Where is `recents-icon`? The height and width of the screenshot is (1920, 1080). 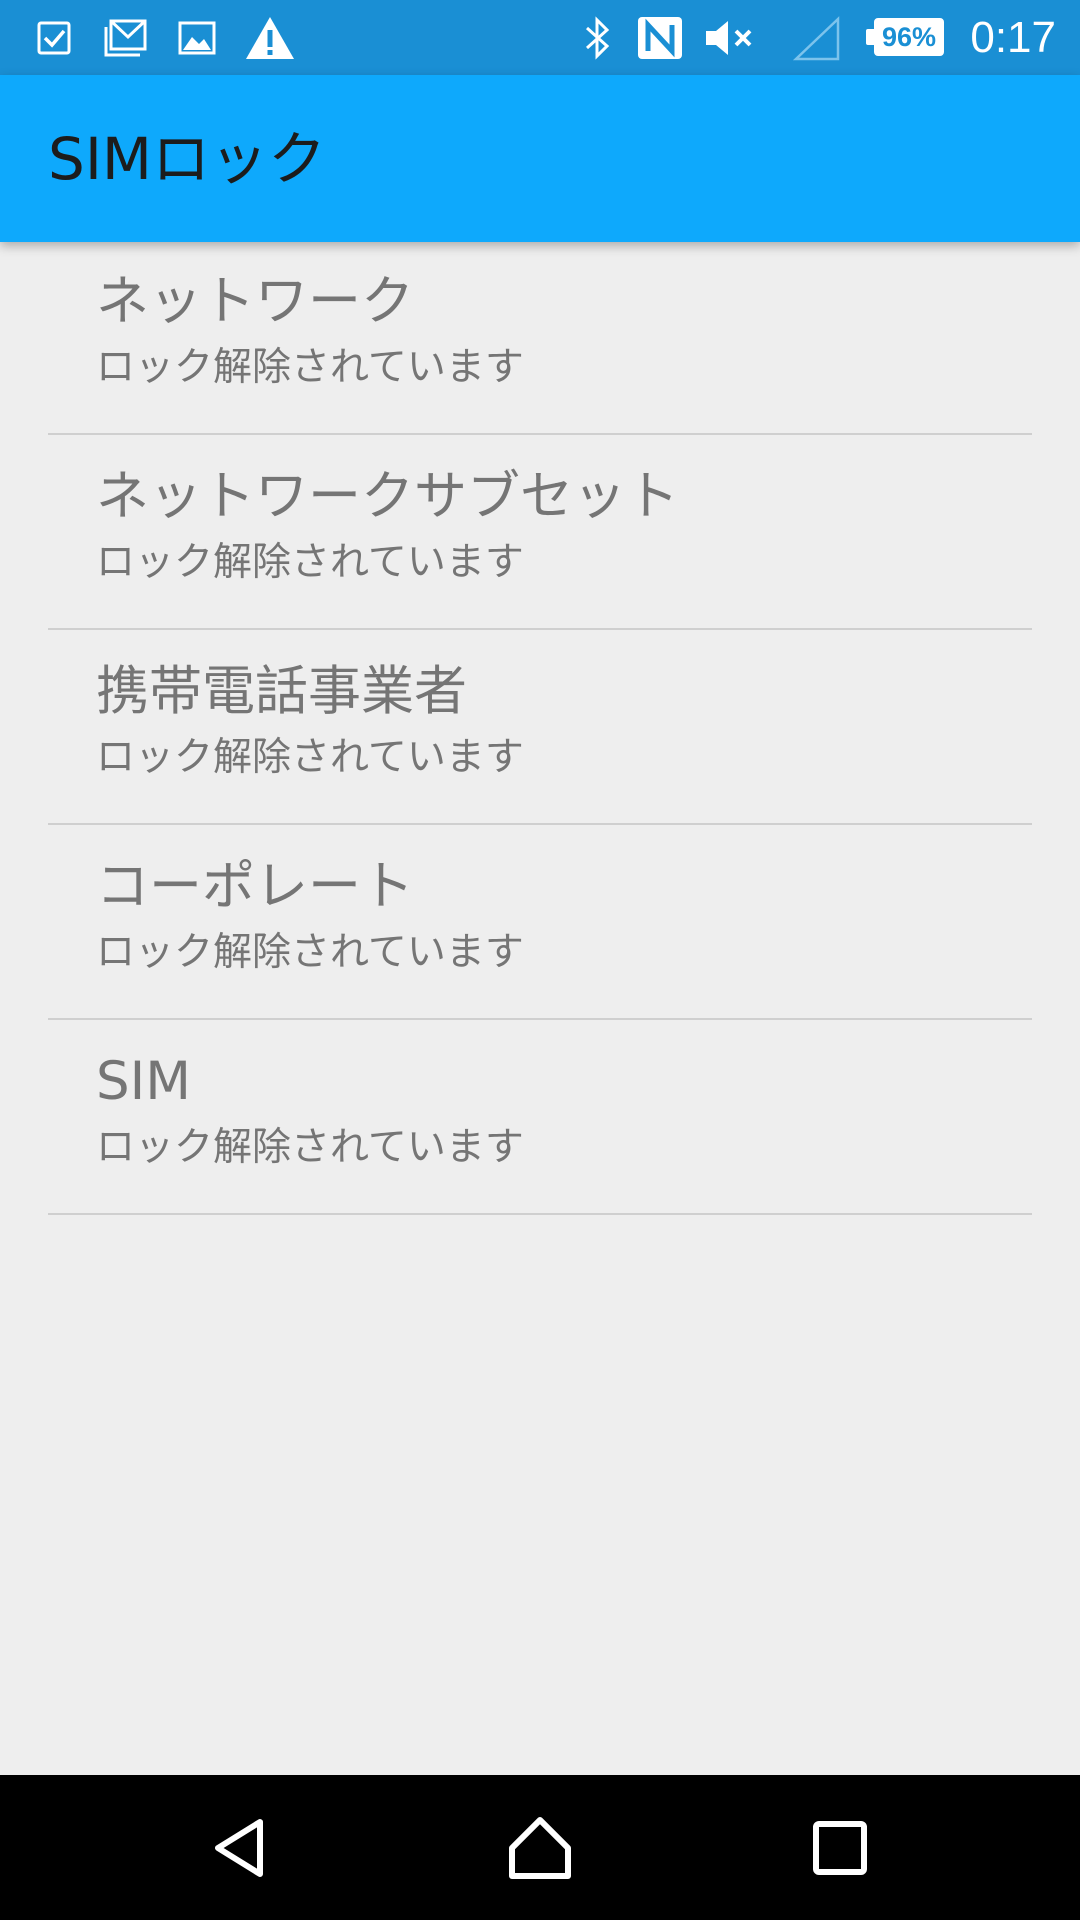 recents-icon is located at coordinates (840, 1847).